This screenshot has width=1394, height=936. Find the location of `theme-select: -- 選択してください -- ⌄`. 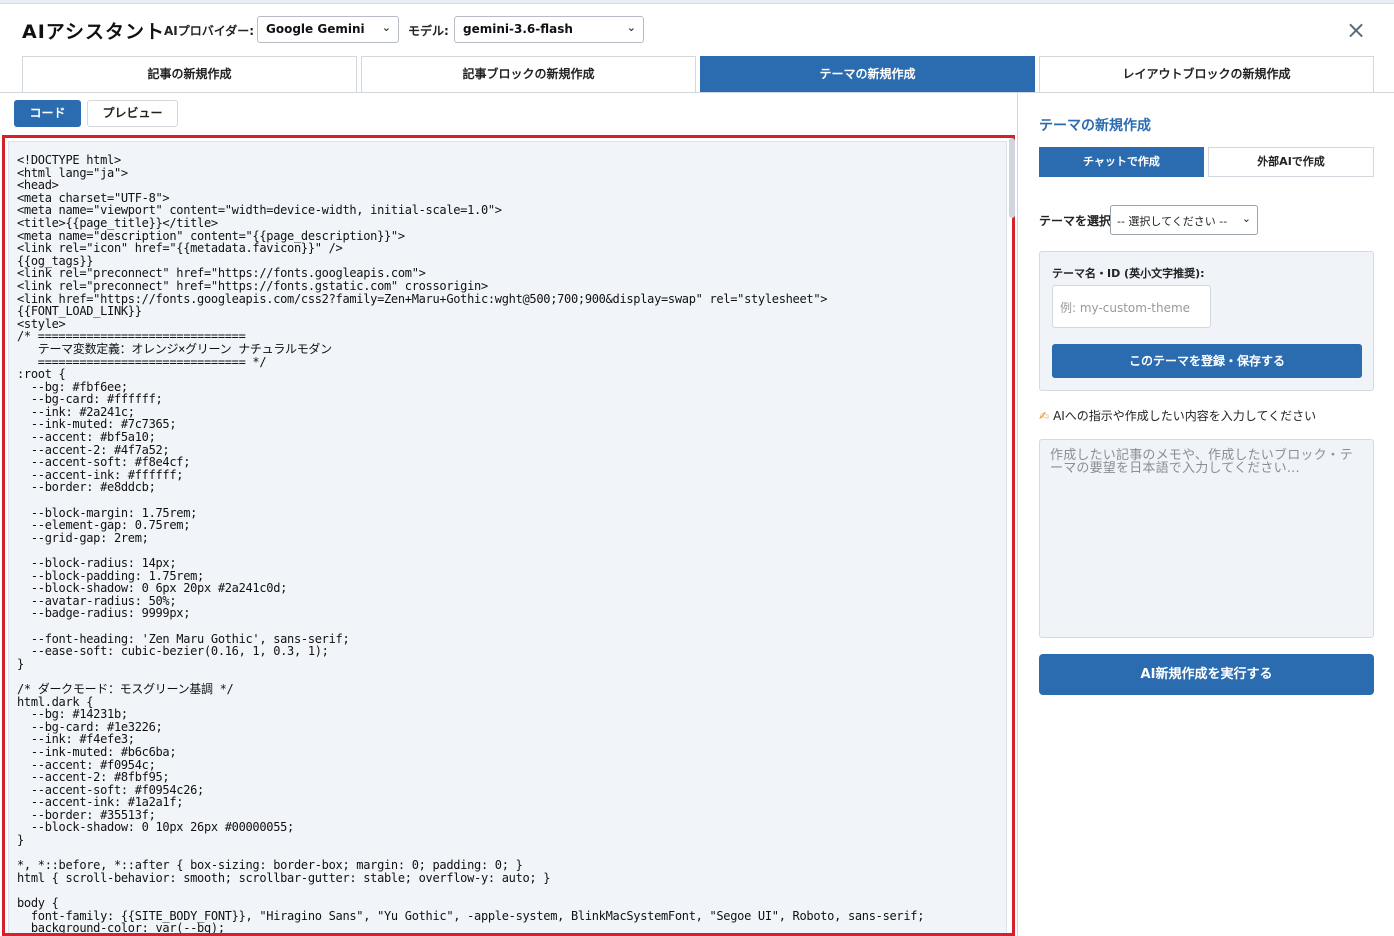

theme-select: -- 選択してください -- ⌄ is located at coordinates (1184, 220).